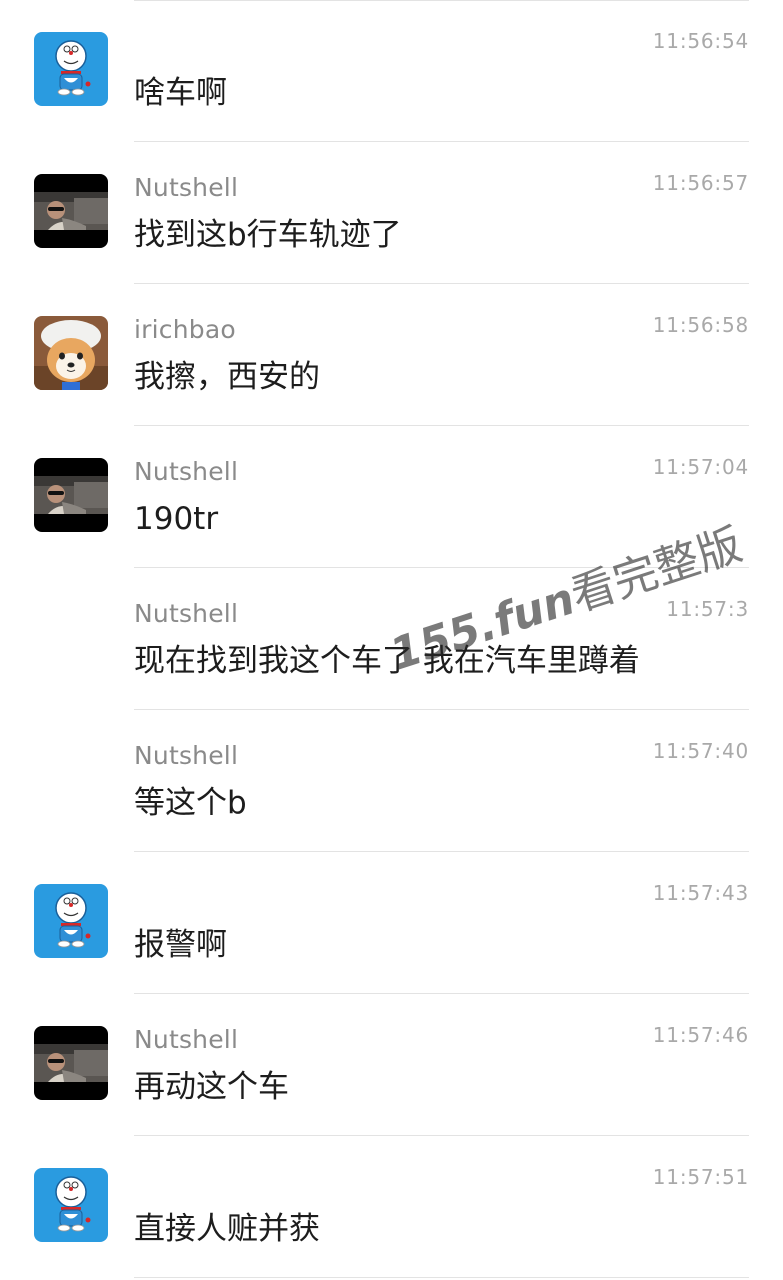 Image resolution: width=783 pixels, height=1280 pixels. What do you see at coordinates (211, 1087) in the screenshot?
I see `message-text: 再动这个车` at bounding box center [211, 1087].